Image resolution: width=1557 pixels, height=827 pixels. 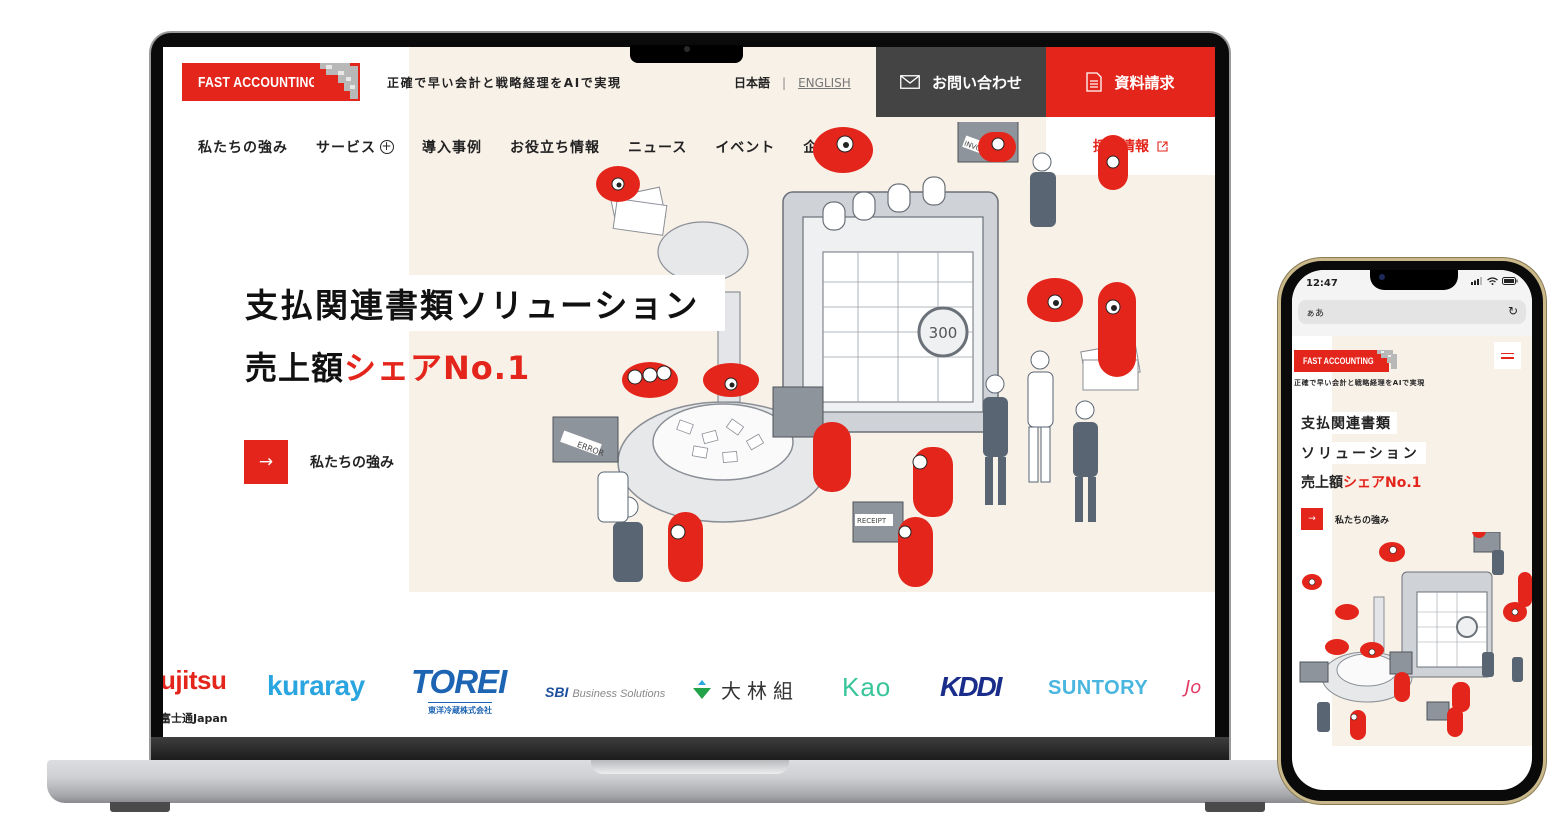 I want to click on lang-english: ENGLISH, so click(x=824, y=83).